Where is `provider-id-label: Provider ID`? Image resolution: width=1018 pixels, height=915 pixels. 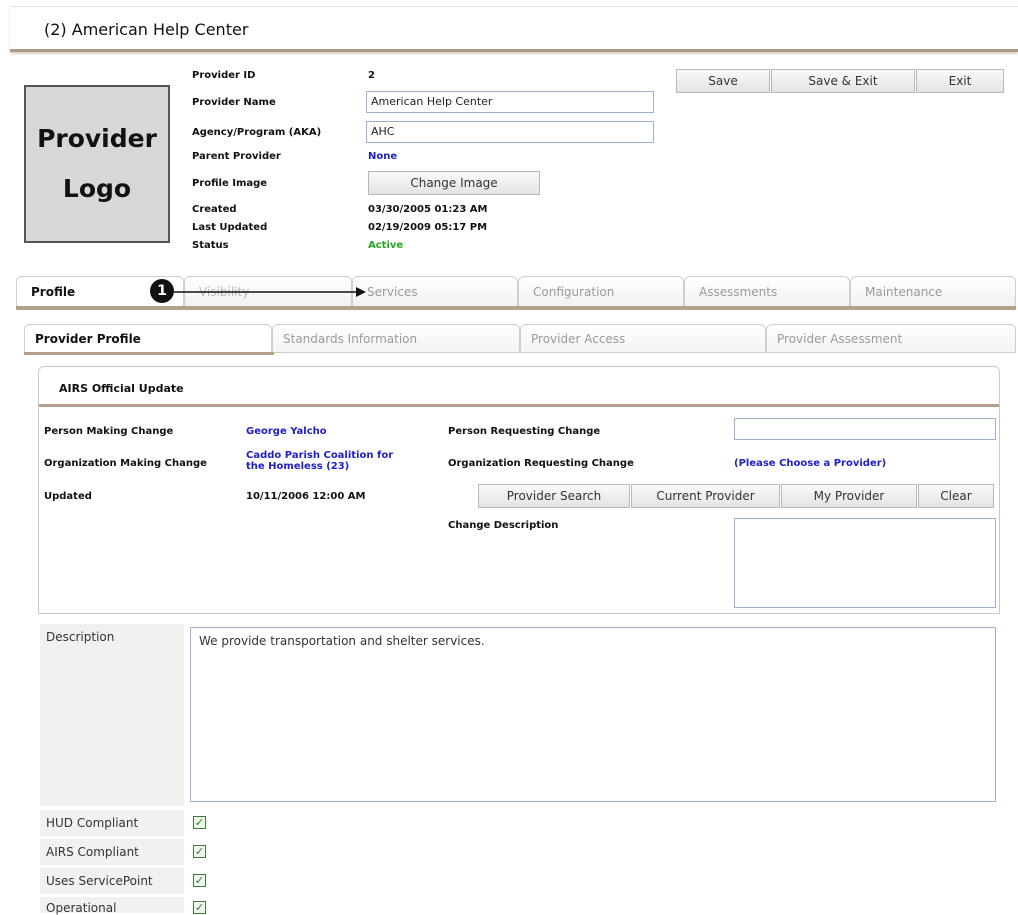
provider-id-label: Provider ID is located at coordinates (224, 75).